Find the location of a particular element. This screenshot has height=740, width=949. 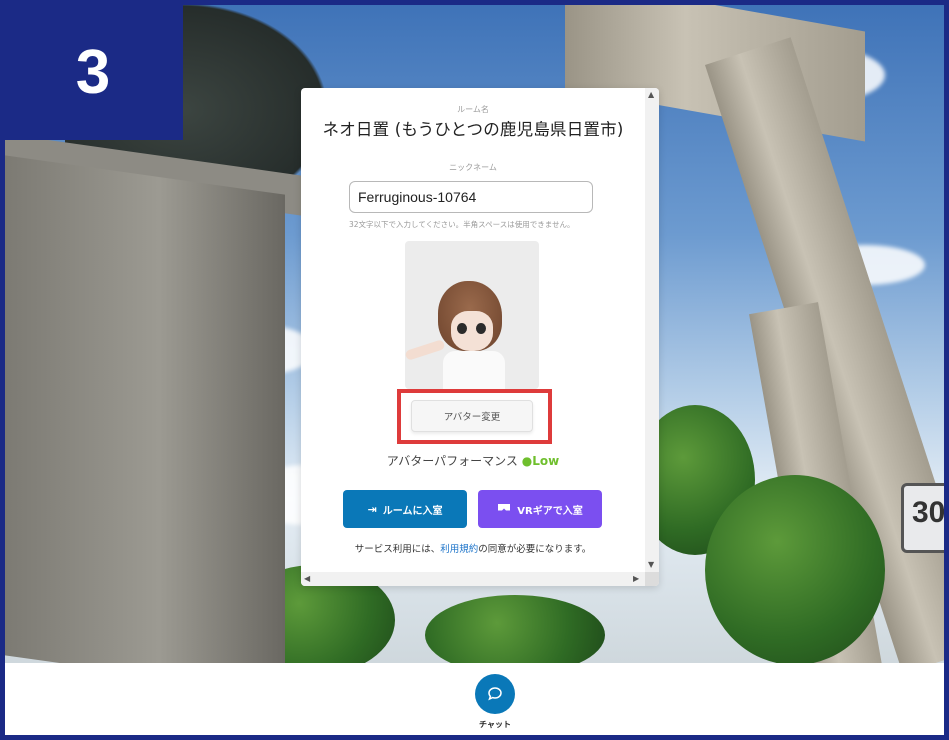

highlight-box is located at coordinates (474, 416).